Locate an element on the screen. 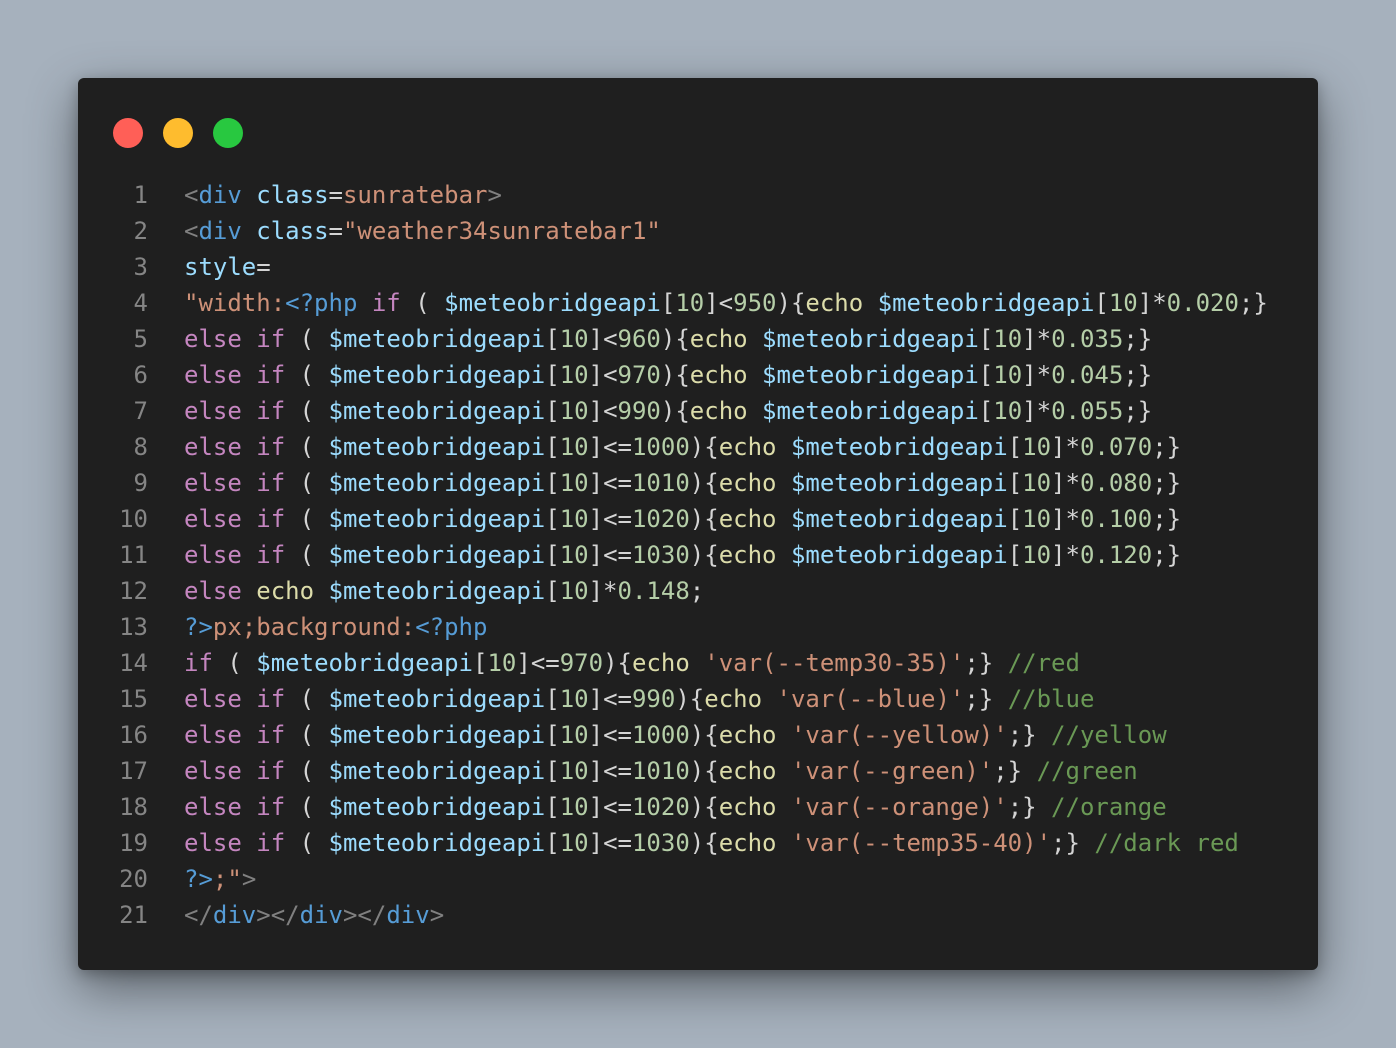 Image resolution: width=1396 pixels, height=1048 pixels. line-number: 10 is located at coordinates (133, 519).